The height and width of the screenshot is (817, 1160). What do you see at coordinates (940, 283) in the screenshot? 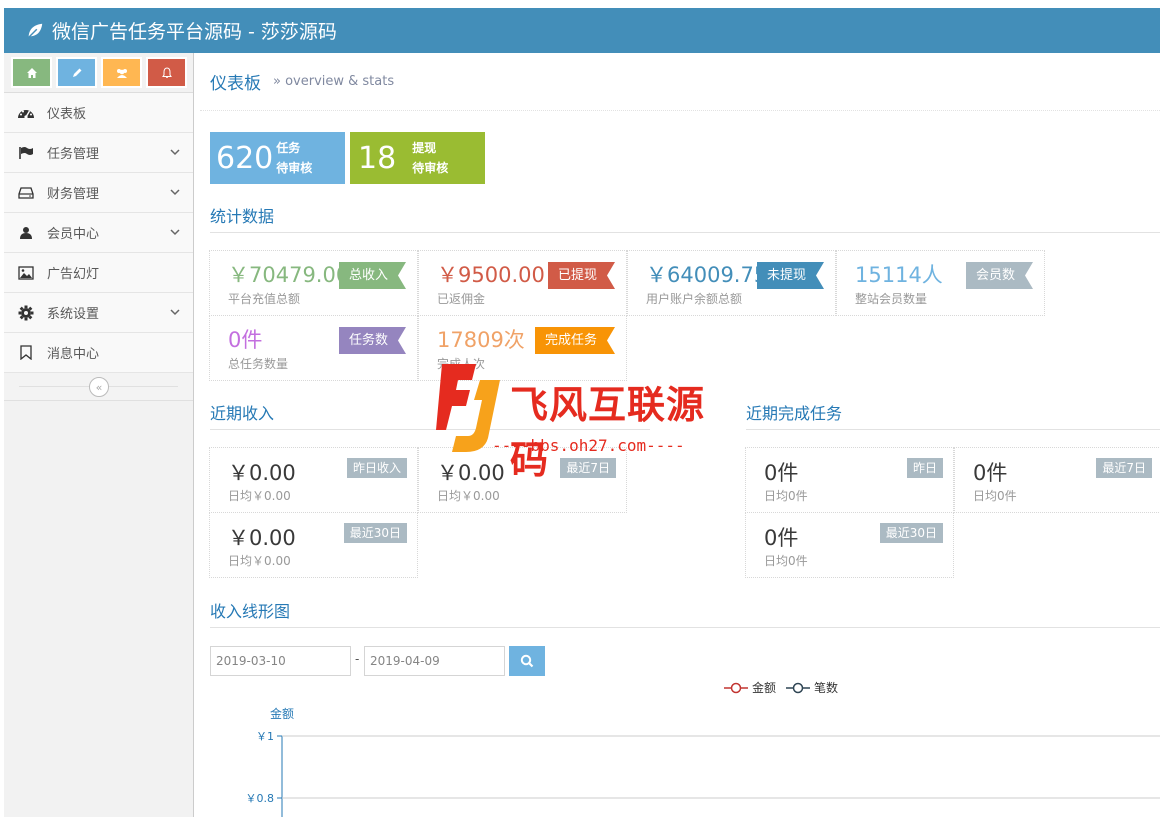
I see `stat-box: 15114人 整站会员数量 会员数` at bounding box center [940, 283].